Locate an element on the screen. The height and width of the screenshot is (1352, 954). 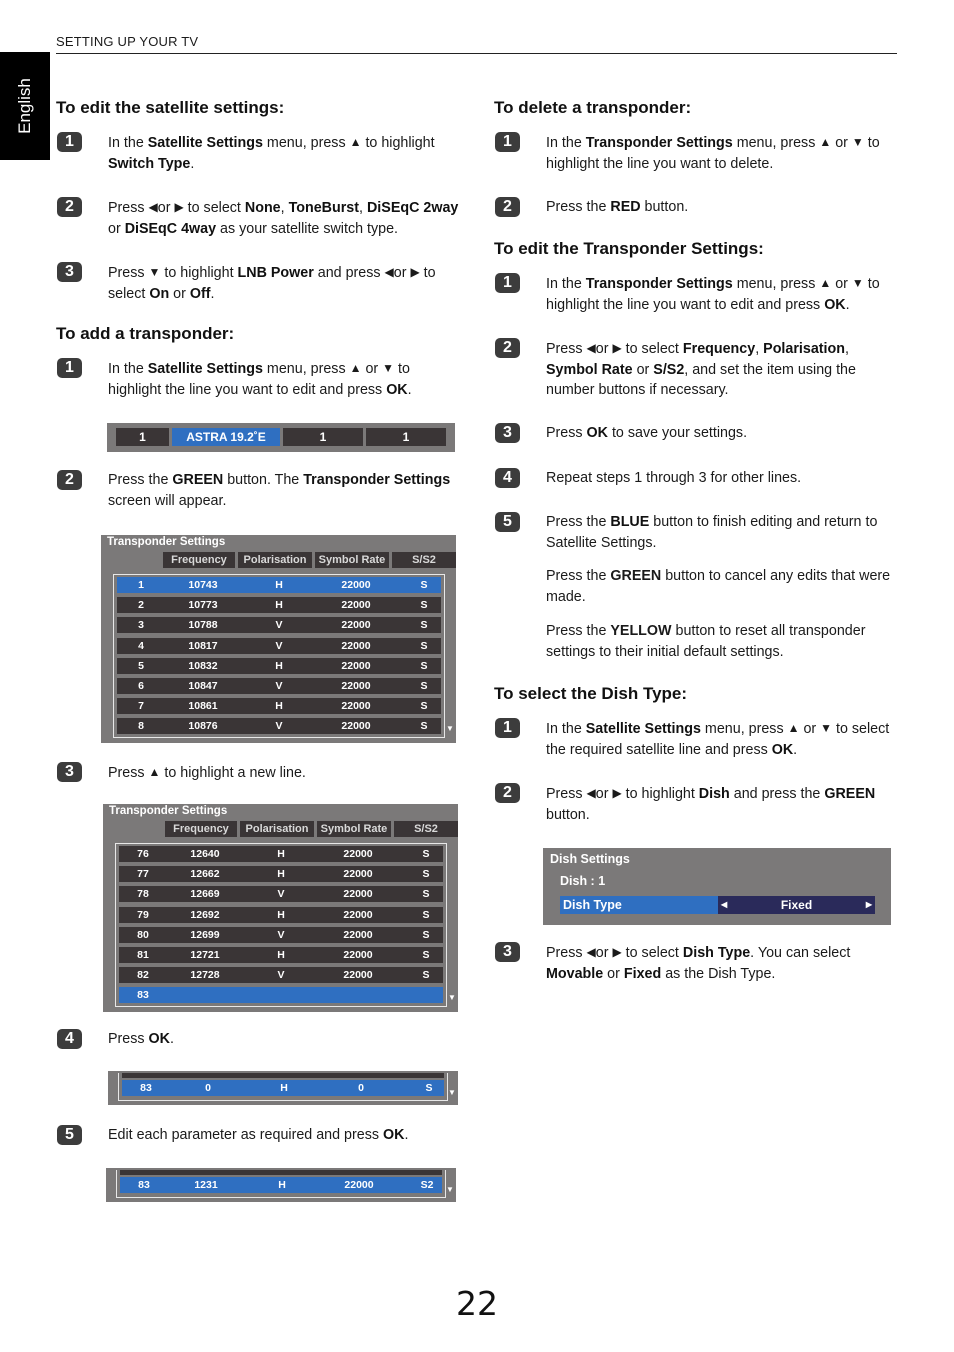
cell: 79 is located at coordinates (143, 914).